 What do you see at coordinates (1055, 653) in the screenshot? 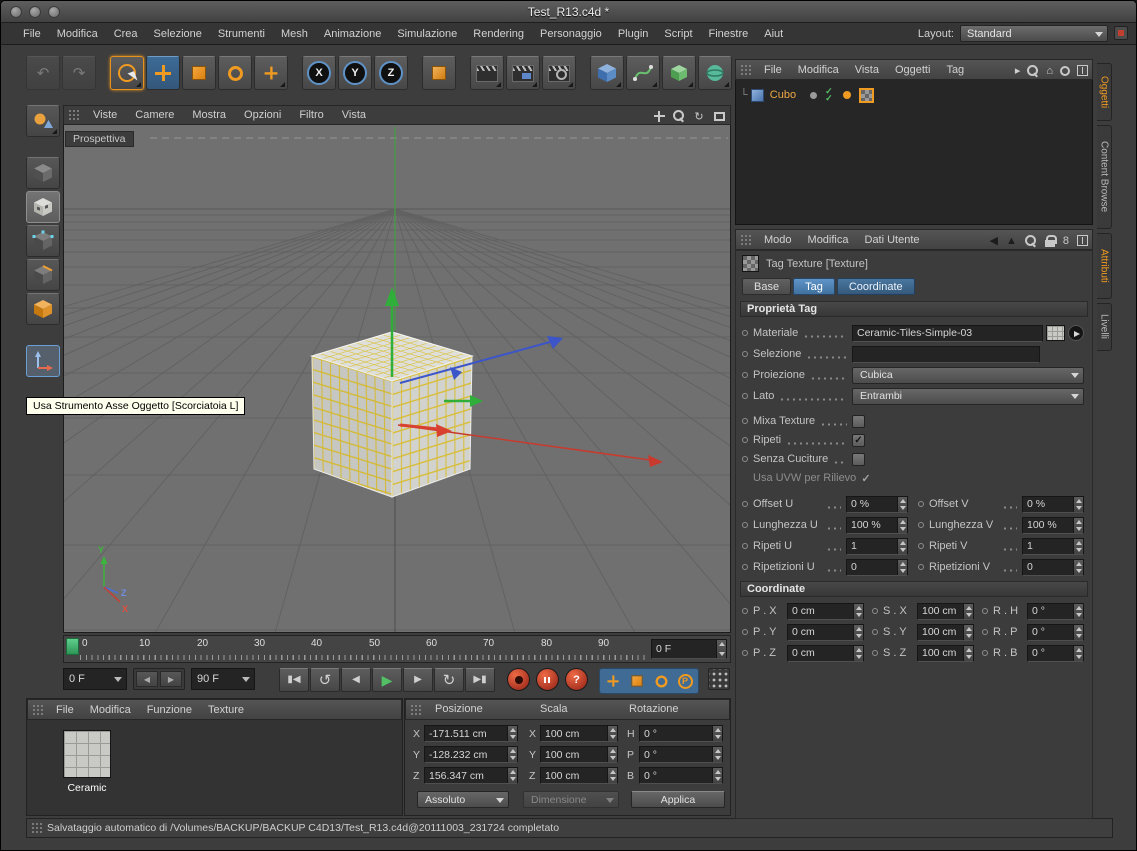
I see `rb-field: 0 °` at bounding box center [1055, 653].